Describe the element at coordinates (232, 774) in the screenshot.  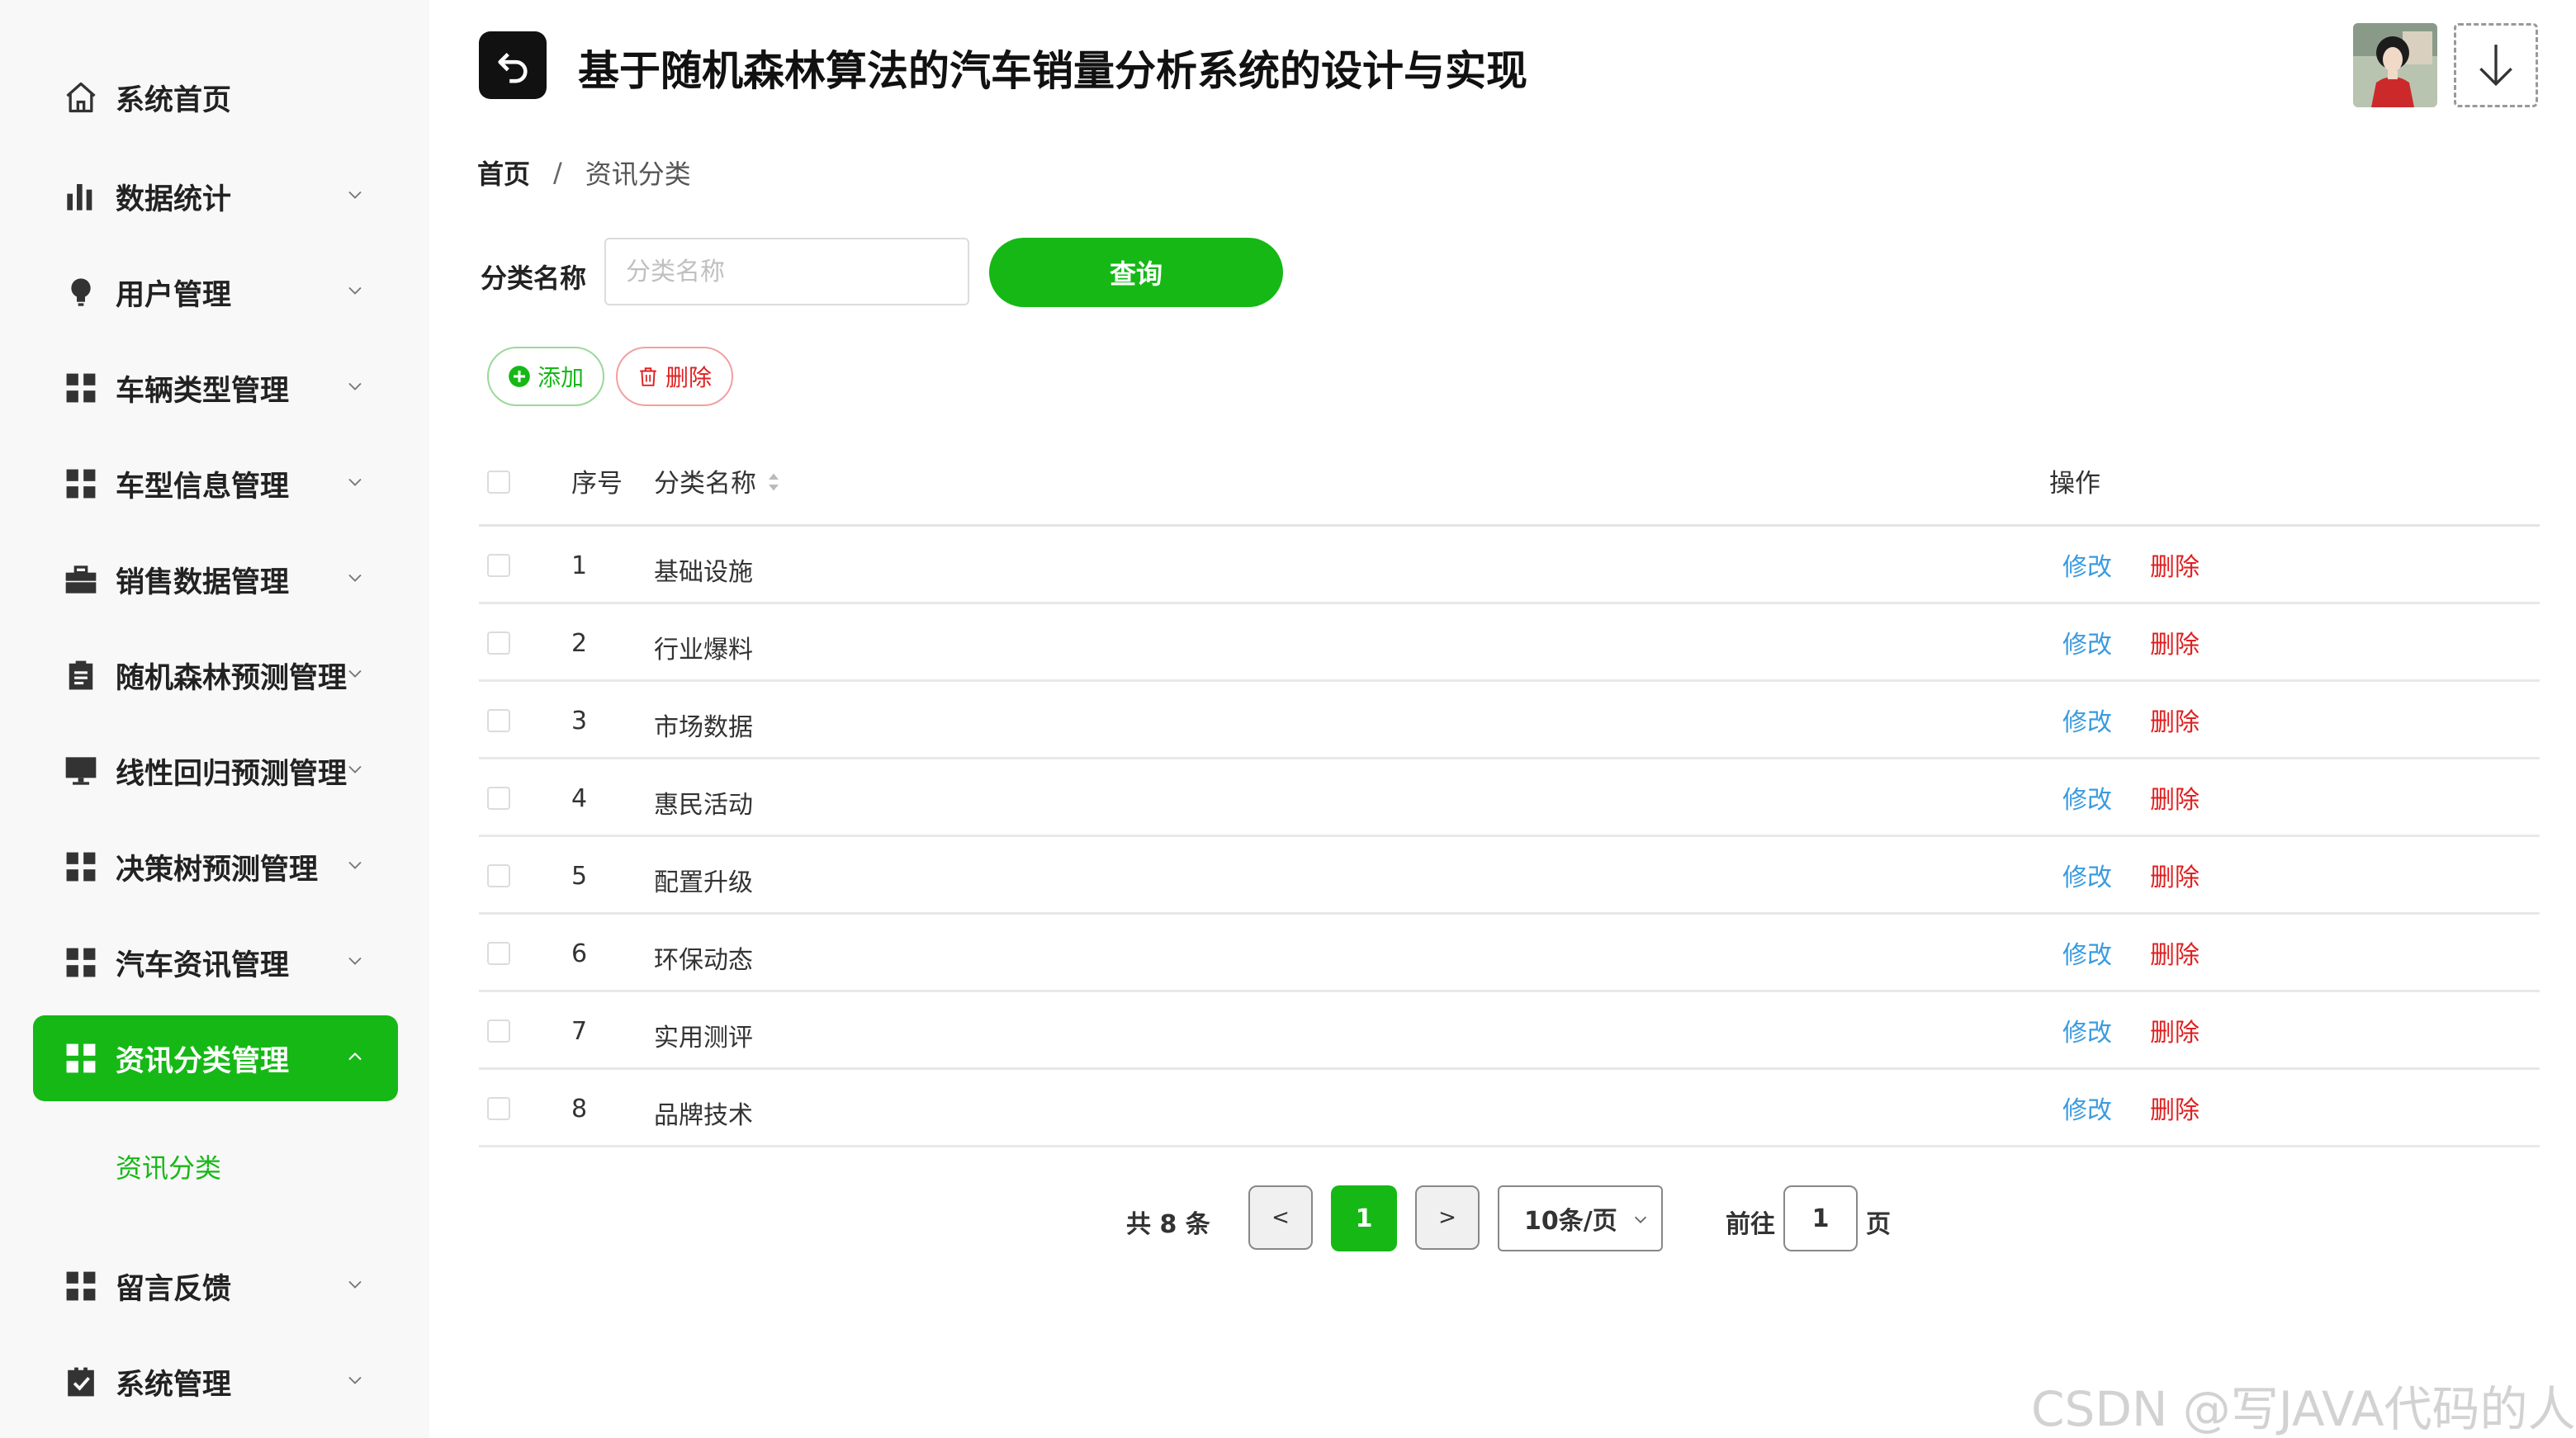
I see `sidebar-item-label: 线性回归预测管理` at that location.